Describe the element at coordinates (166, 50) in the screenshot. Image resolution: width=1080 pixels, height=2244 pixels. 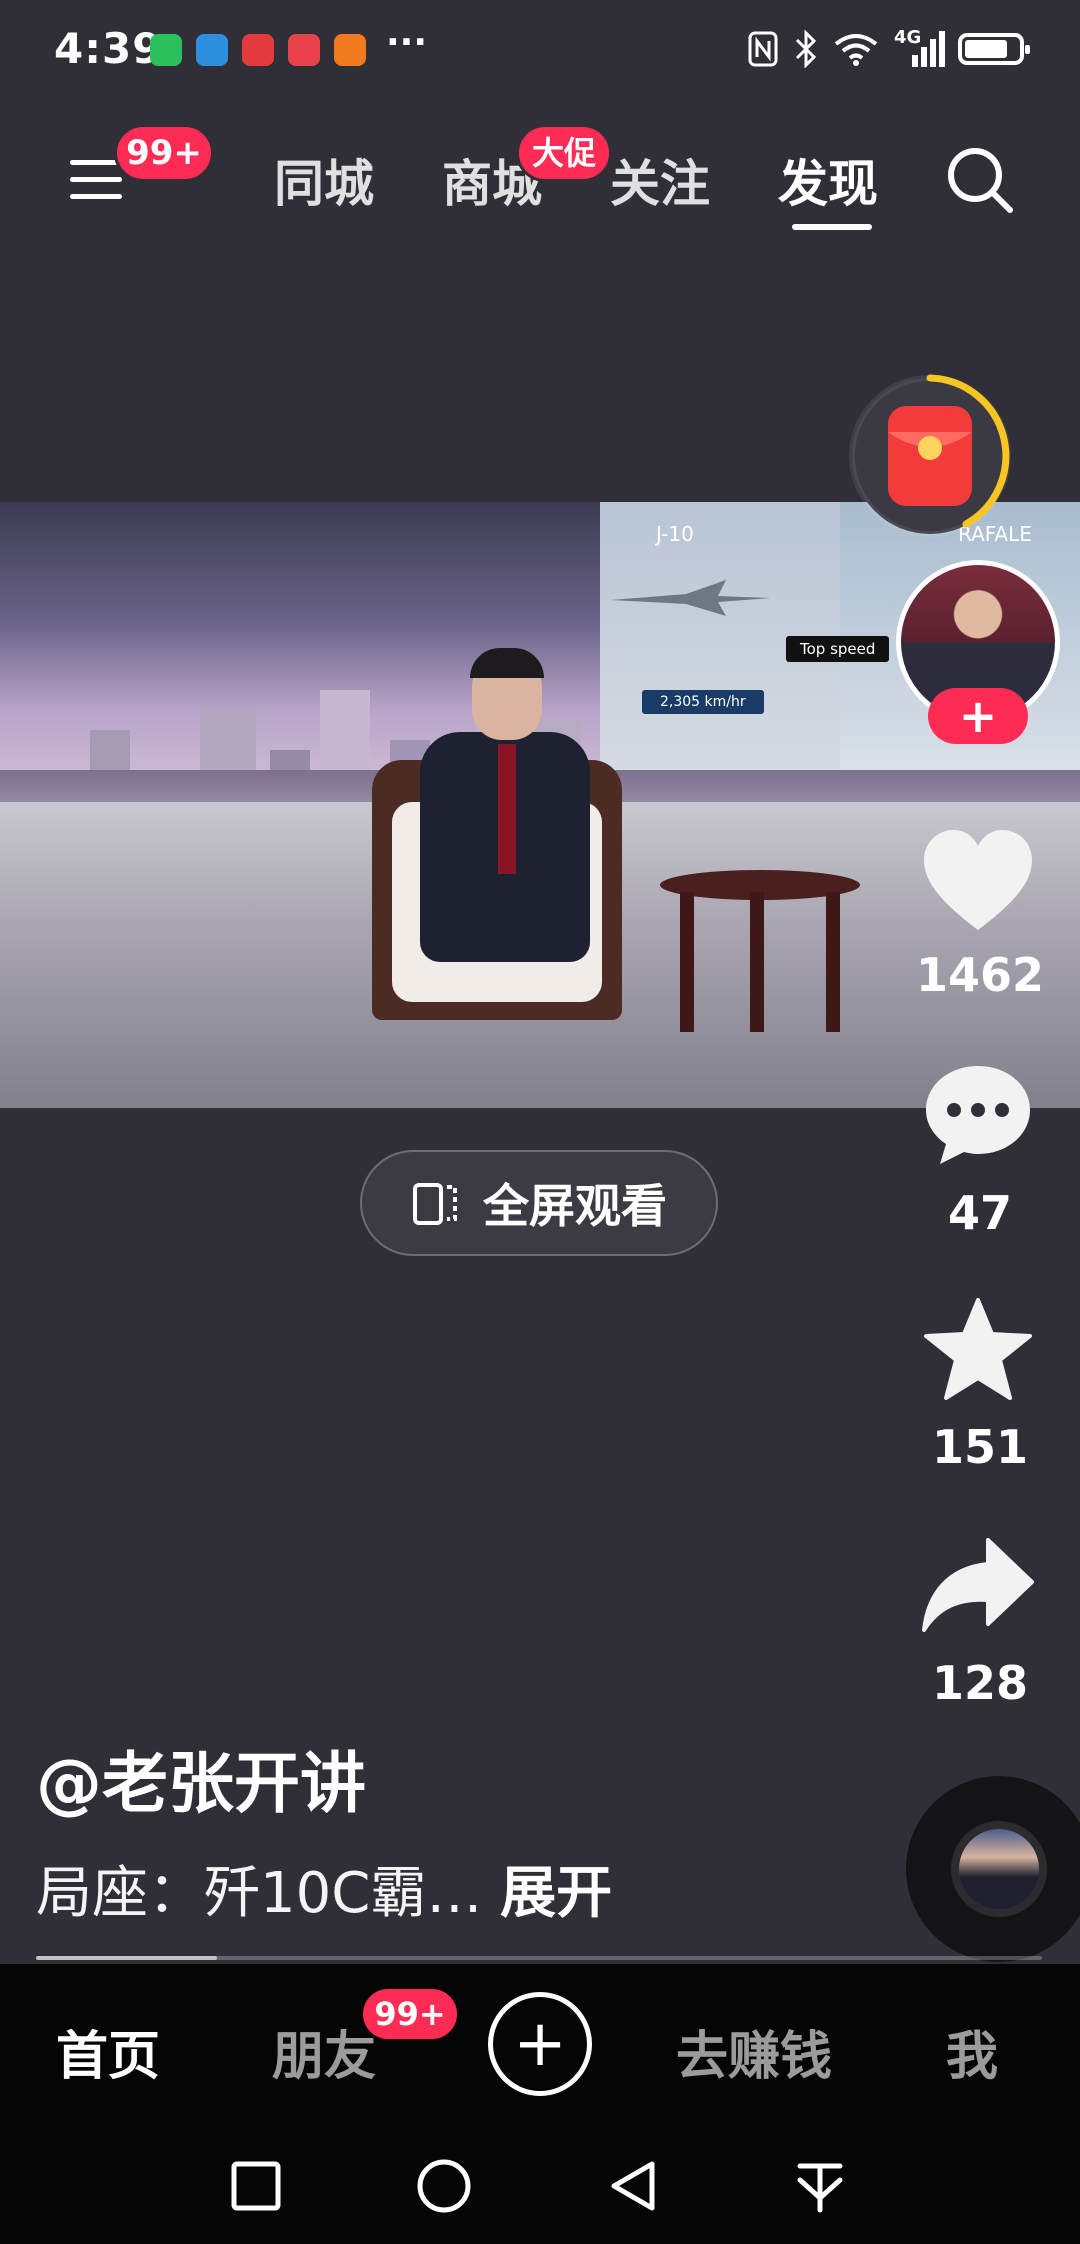
I see `wechat-icon` at that location.